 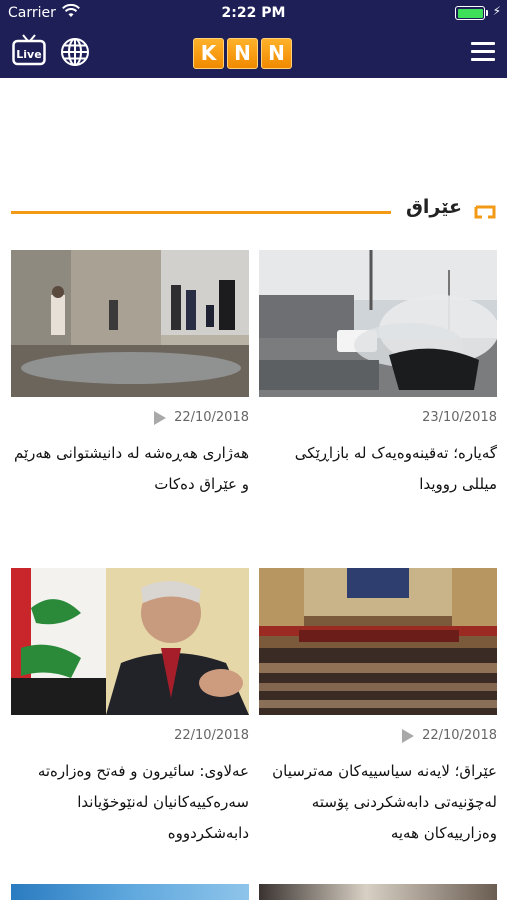 I want to click on top-navigation-bar: Carrier 2:22 PM ⚡ Live K N N, so click(x=253, y=39).